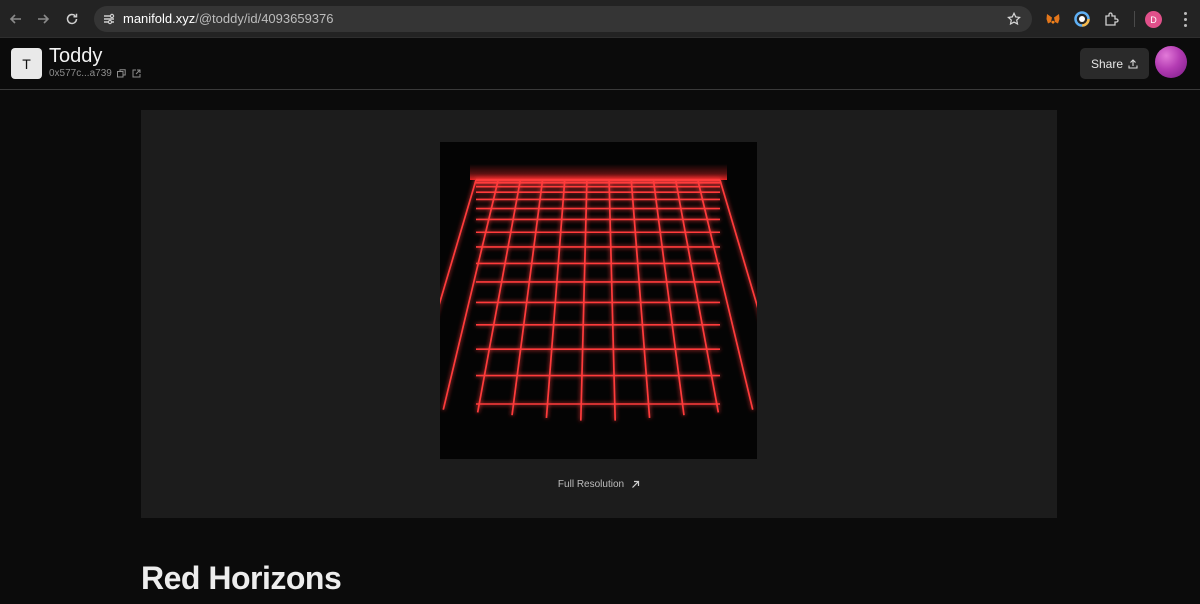 The height and width of the screenshot is (604, 1200). I want to click on artwork-title: Red Horizons, so click(241, 578).